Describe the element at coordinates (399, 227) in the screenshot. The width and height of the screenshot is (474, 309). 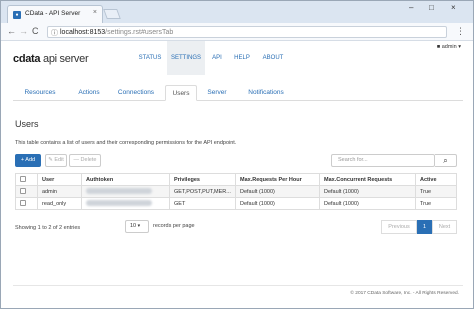
I see `previous-page-button: Previous` at that location.